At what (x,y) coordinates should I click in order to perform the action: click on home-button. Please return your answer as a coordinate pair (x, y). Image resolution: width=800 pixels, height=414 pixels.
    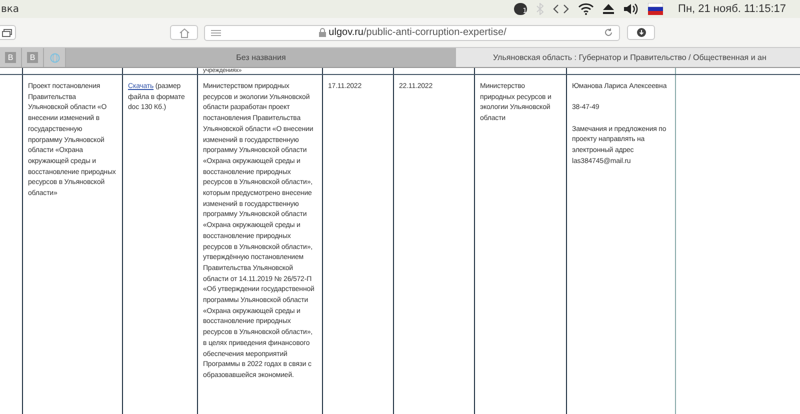
    Looking at the image, I should click on (184, 32).